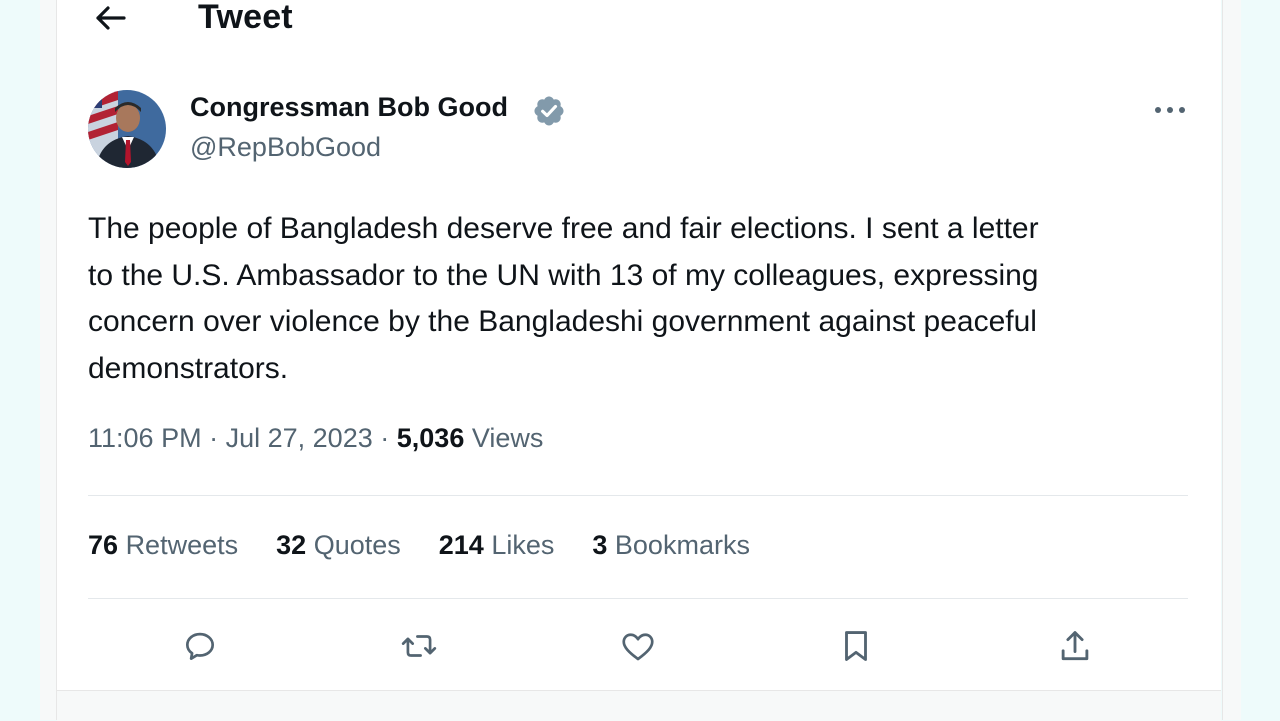  I want to click on bookmarks-count: 3, so click(600, 545).